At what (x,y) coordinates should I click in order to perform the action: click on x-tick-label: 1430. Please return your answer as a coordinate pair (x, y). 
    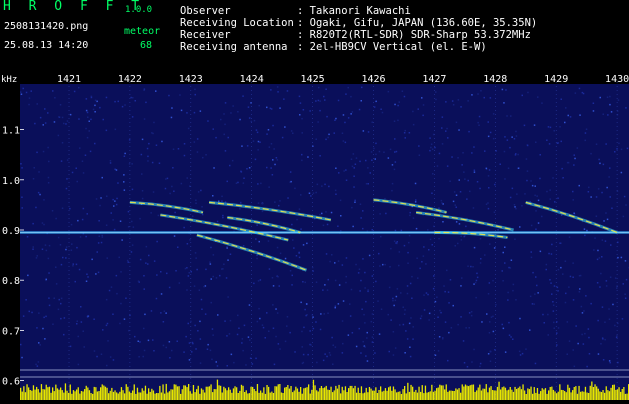
    Looking at the image, I should click on (617, 79).